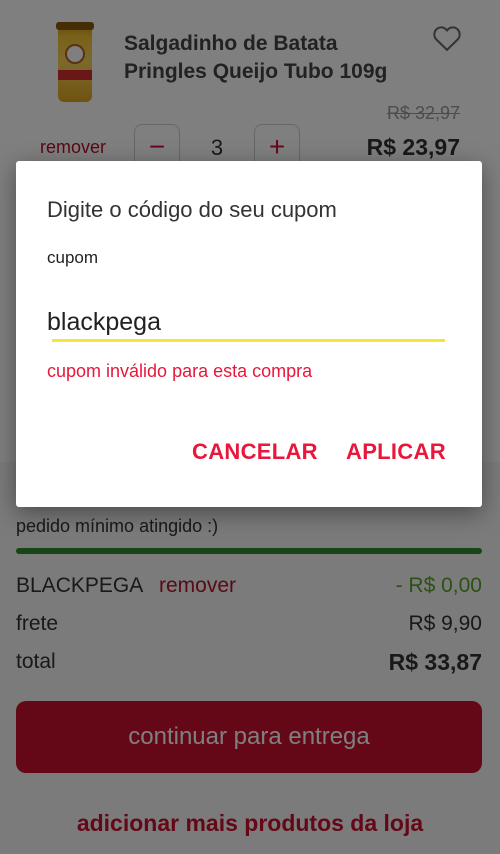  Describe the element at coordinates (248, 340) in the screenshot. I see `coupon-input-underline` at that location.